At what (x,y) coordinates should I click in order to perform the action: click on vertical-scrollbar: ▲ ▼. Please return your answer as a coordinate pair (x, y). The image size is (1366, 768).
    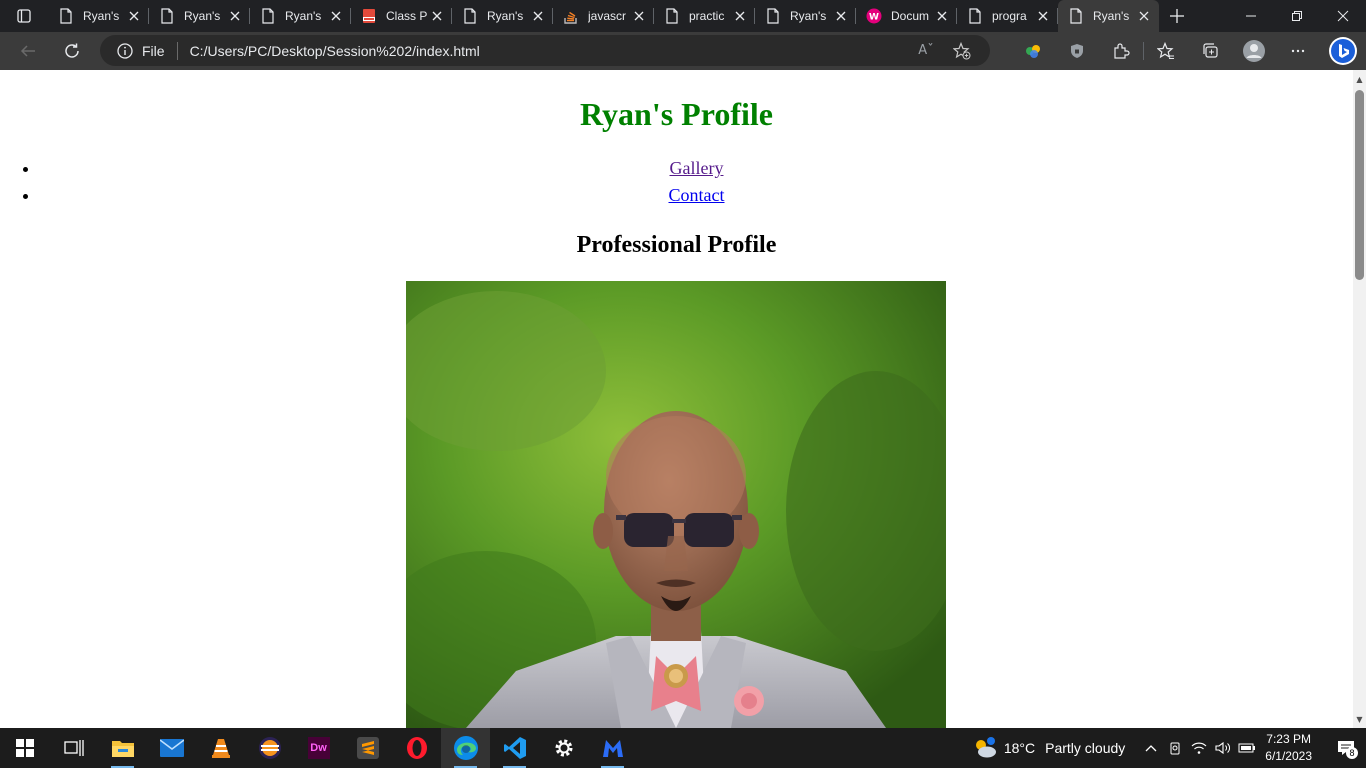
    Looking at the image, I should click on (1359, 399).